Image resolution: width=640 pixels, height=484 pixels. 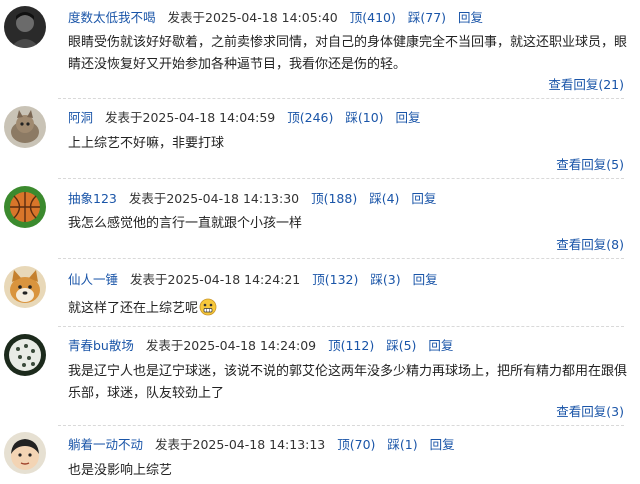 What do you see at coordinates (208, 307) in the screenshot?
I see `grimace-emoji-icon` at bounding box center [208, 307].